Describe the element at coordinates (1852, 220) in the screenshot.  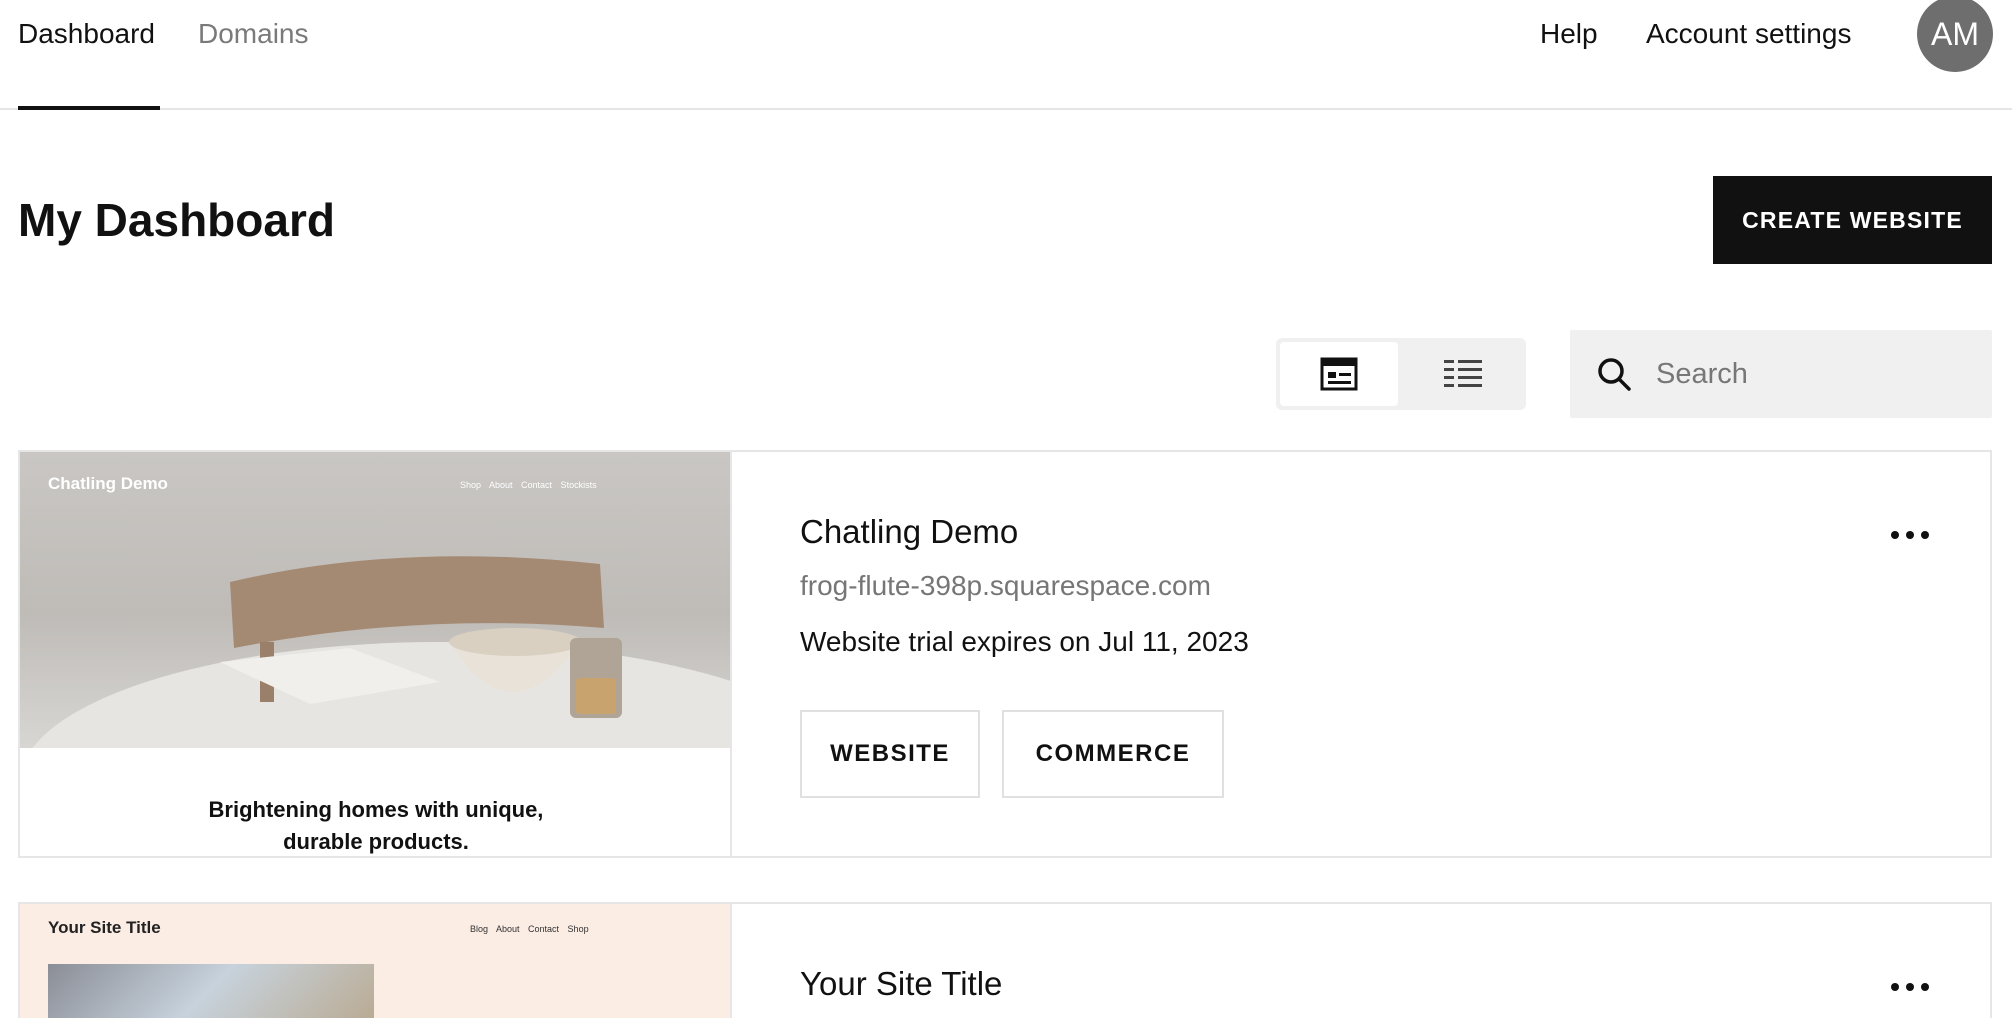
I see `create-website-button: CREATE WEBSITE` at that location.